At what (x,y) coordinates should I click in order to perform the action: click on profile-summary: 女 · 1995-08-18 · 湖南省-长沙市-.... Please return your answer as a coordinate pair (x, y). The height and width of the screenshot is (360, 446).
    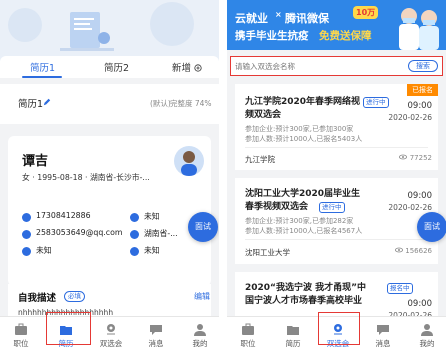
    Looking at the image, I should click on (86, 177).